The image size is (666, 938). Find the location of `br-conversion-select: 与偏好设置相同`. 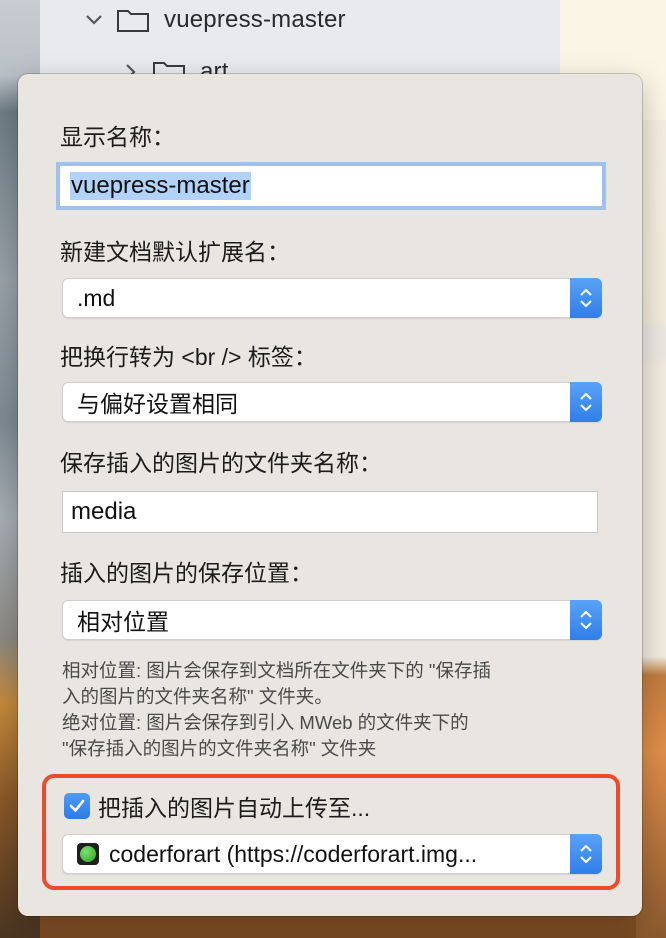

br-conversion-select: 与偏好设置相同 is located at coordinates (332, 402).